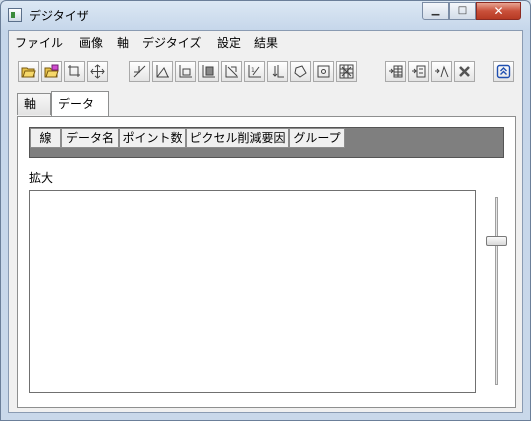 The image size is (531, 421). I want to click on axis-bar-down-icon, so click(208, 71).